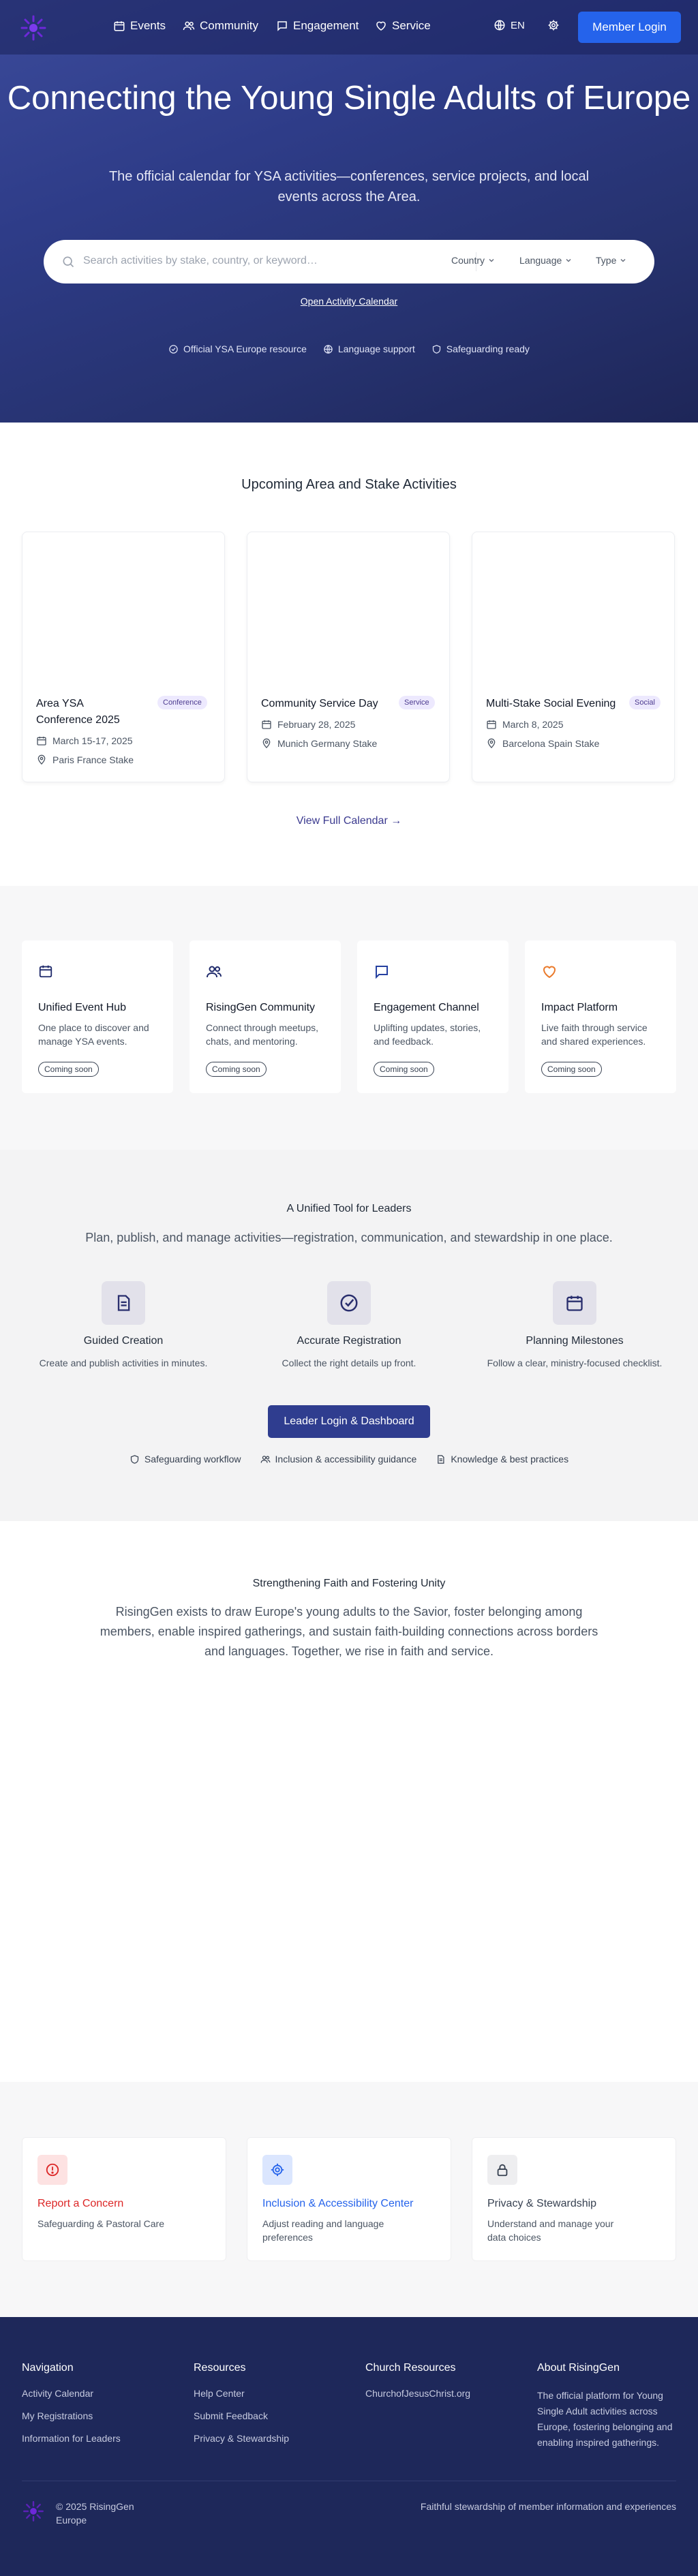 The height and width of the screenshot is (2576, 698). I want to click on event-location: Barcelona Spain Stake, so click(542, 743).